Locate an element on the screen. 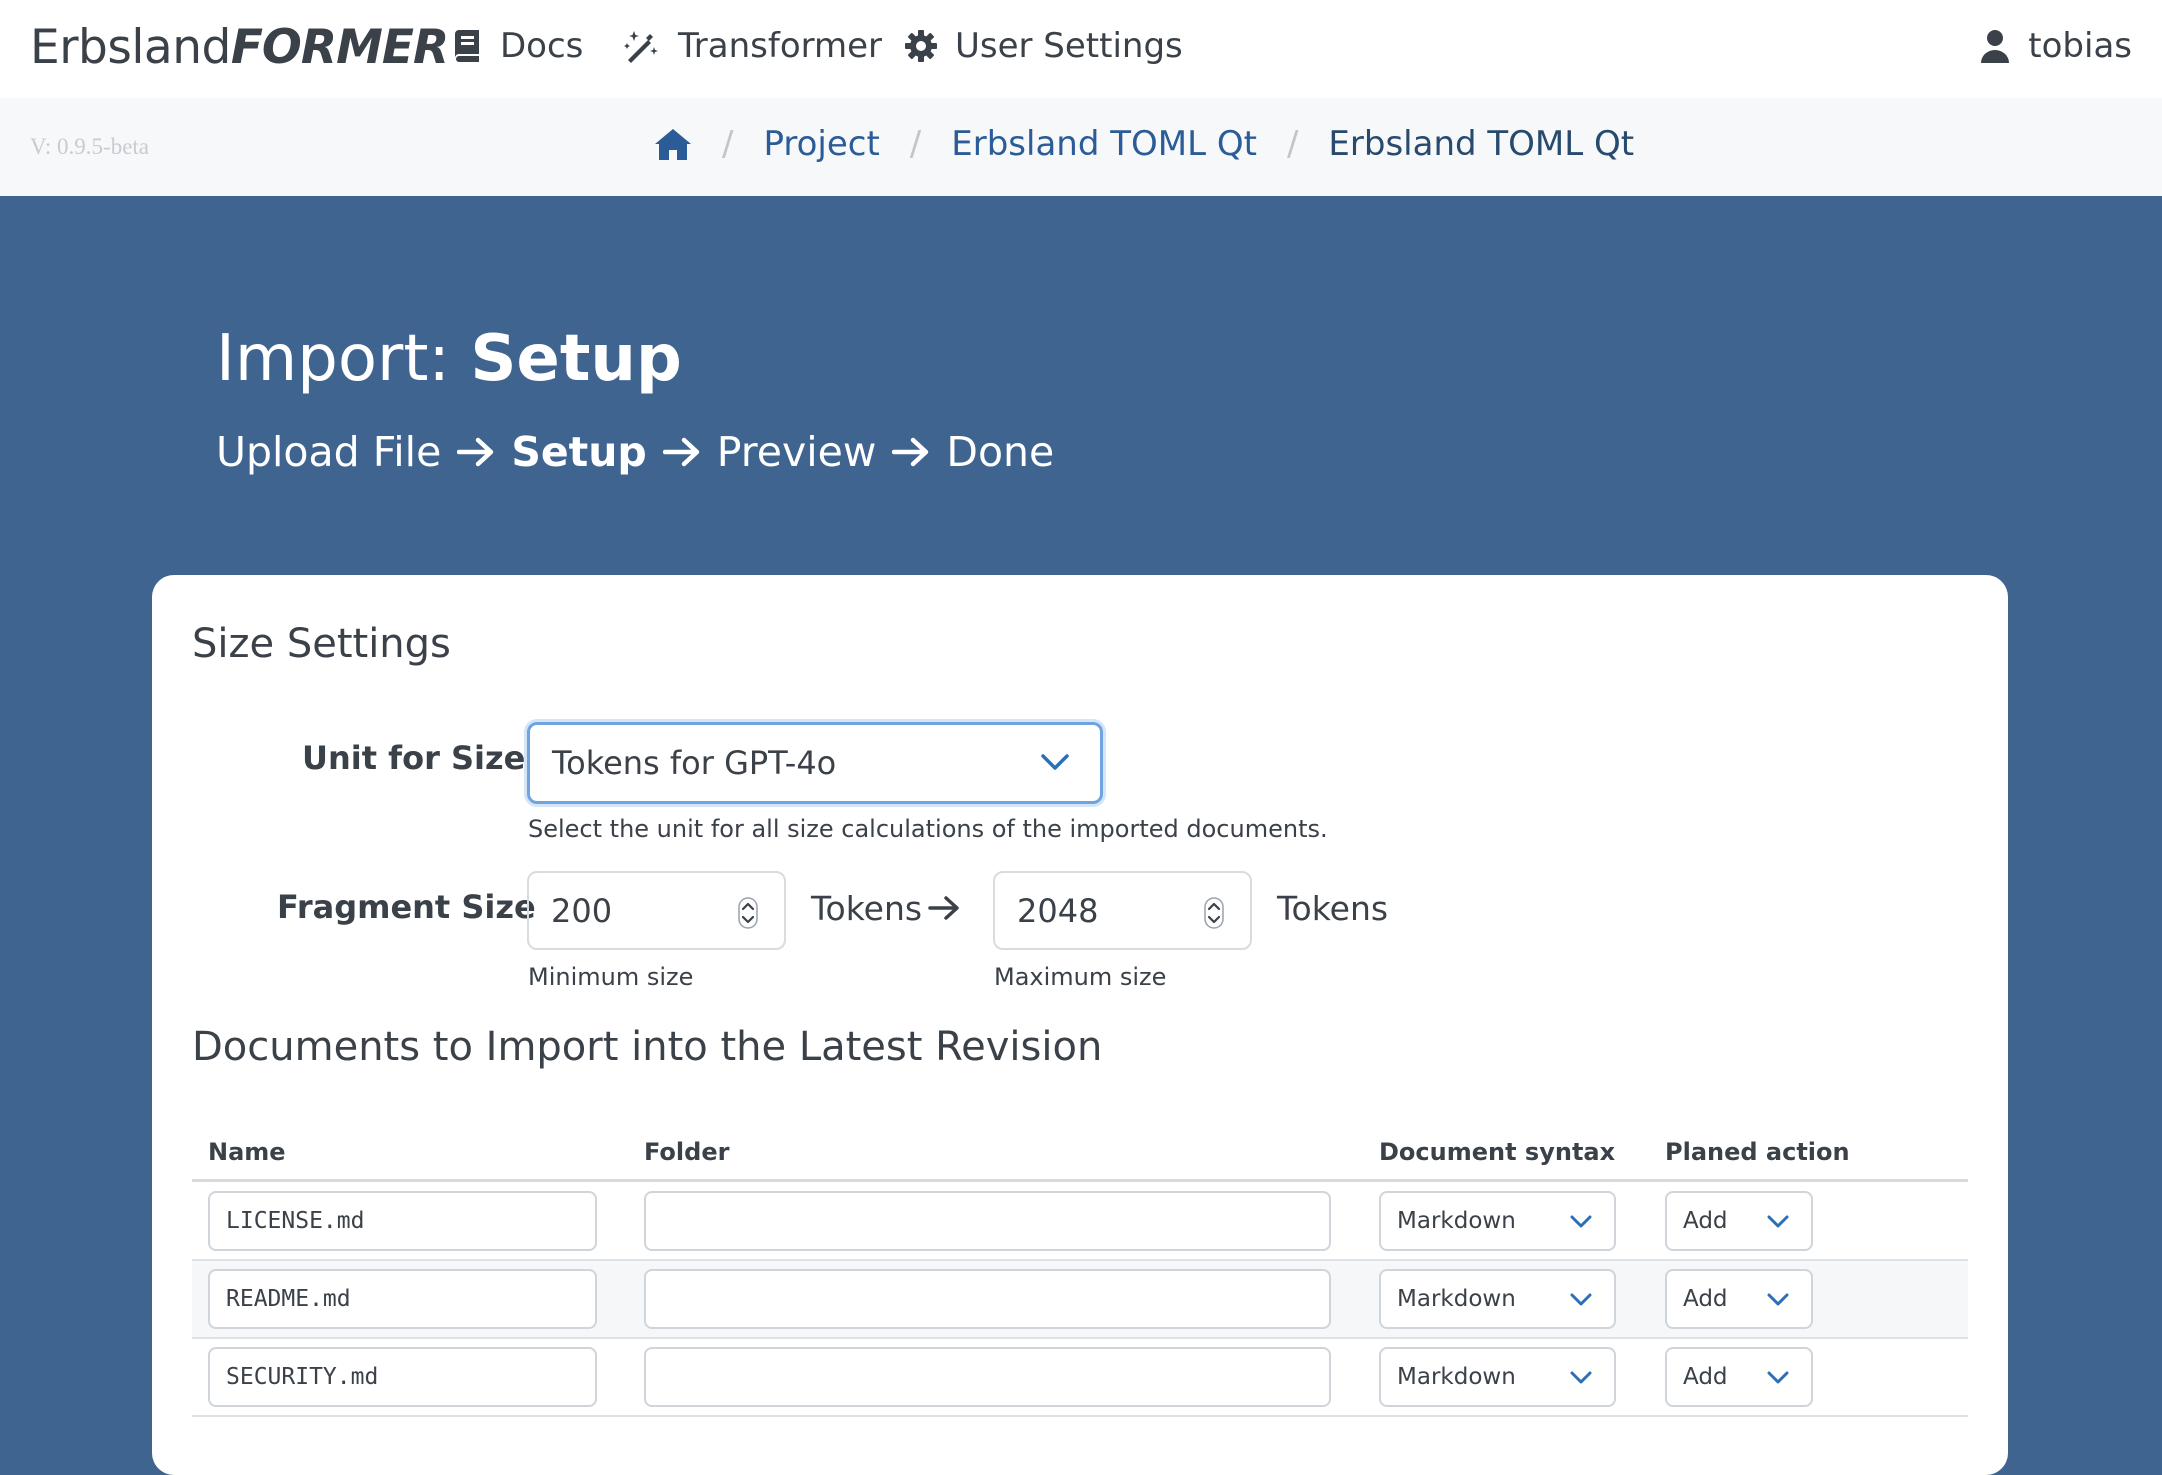  column-header-folder: Folder is located at coordinates (687, 1152).